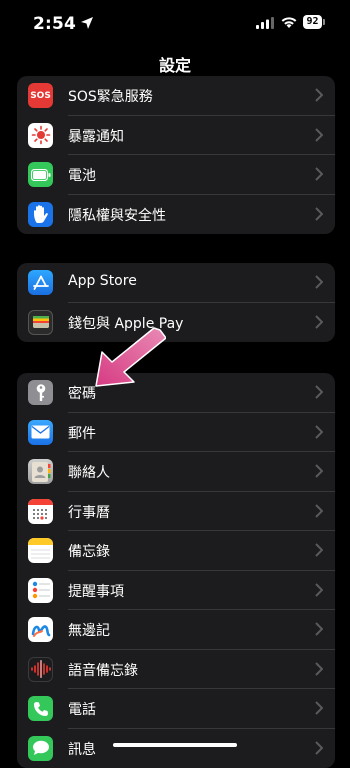 Image resolution: width=350 pixels, height=768 pixels. I want to click on cellular-signal-icon, so click(265, 23).